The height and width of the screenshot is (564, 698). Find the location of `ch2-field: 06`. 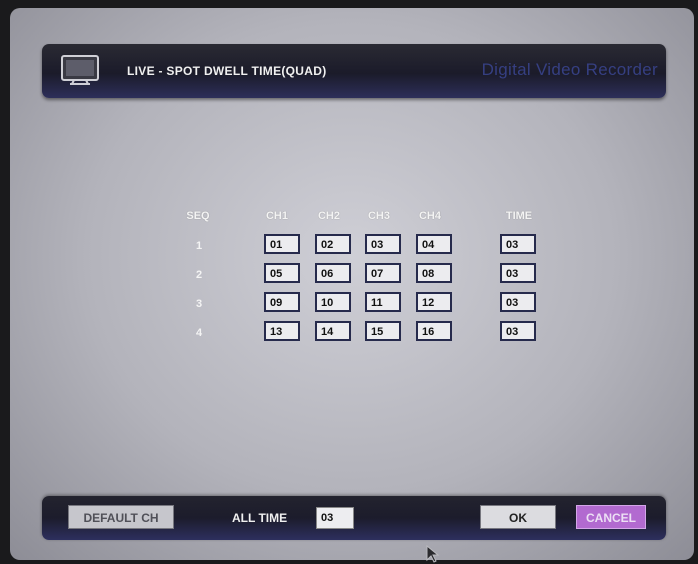

ch2-field: 06 is located at coordinates (333, 273).